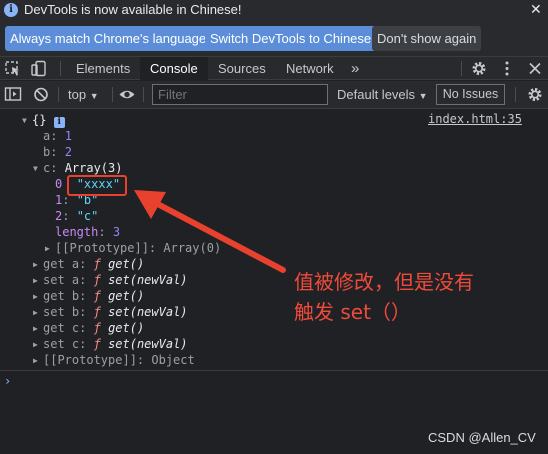 This screenshot has width=548, height=454. What do you see at coordinates (384, 282) in the screenshot?
I see `annotation-line-1: 值被修改，但是没有` at bounding box center [384, 282].